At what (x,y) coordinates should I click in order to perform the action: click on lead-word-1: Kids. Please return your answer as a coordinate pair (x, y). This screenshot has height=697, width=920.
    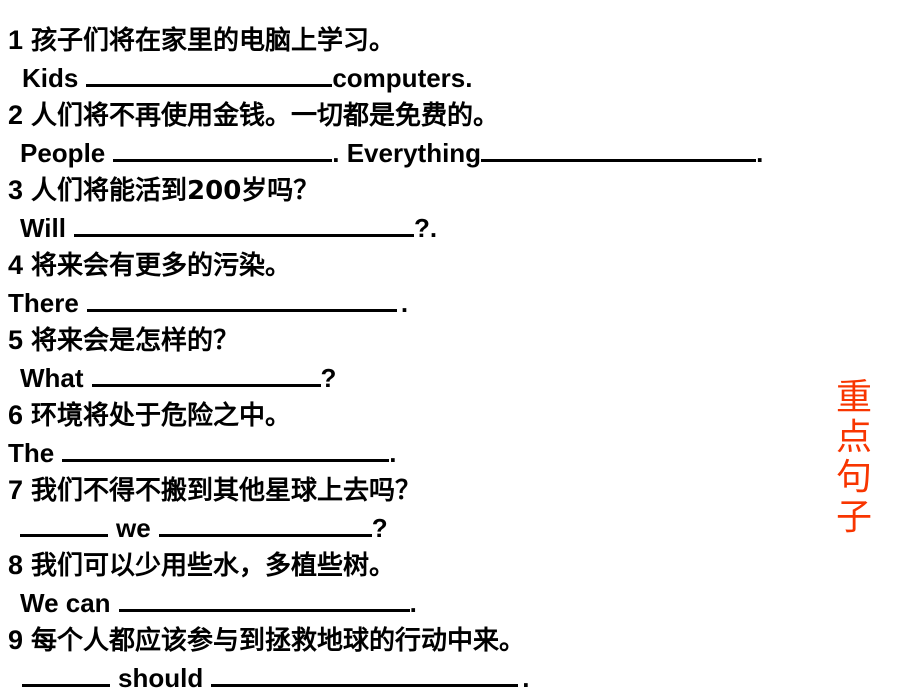
    Looking at the image, I should click on (50, 78).